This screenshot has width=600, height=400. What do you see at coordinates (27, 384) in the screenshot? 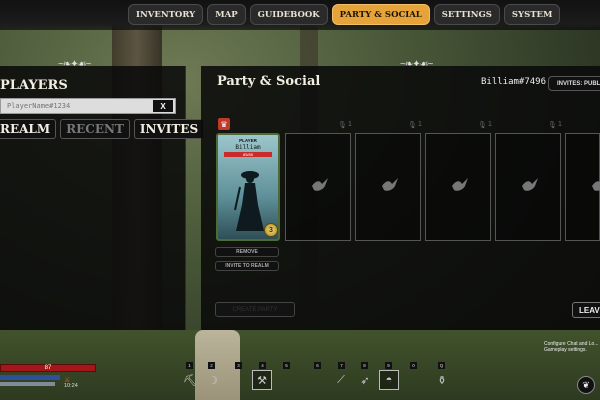
I see `stamina-bar` at bounding box center [27, 384].